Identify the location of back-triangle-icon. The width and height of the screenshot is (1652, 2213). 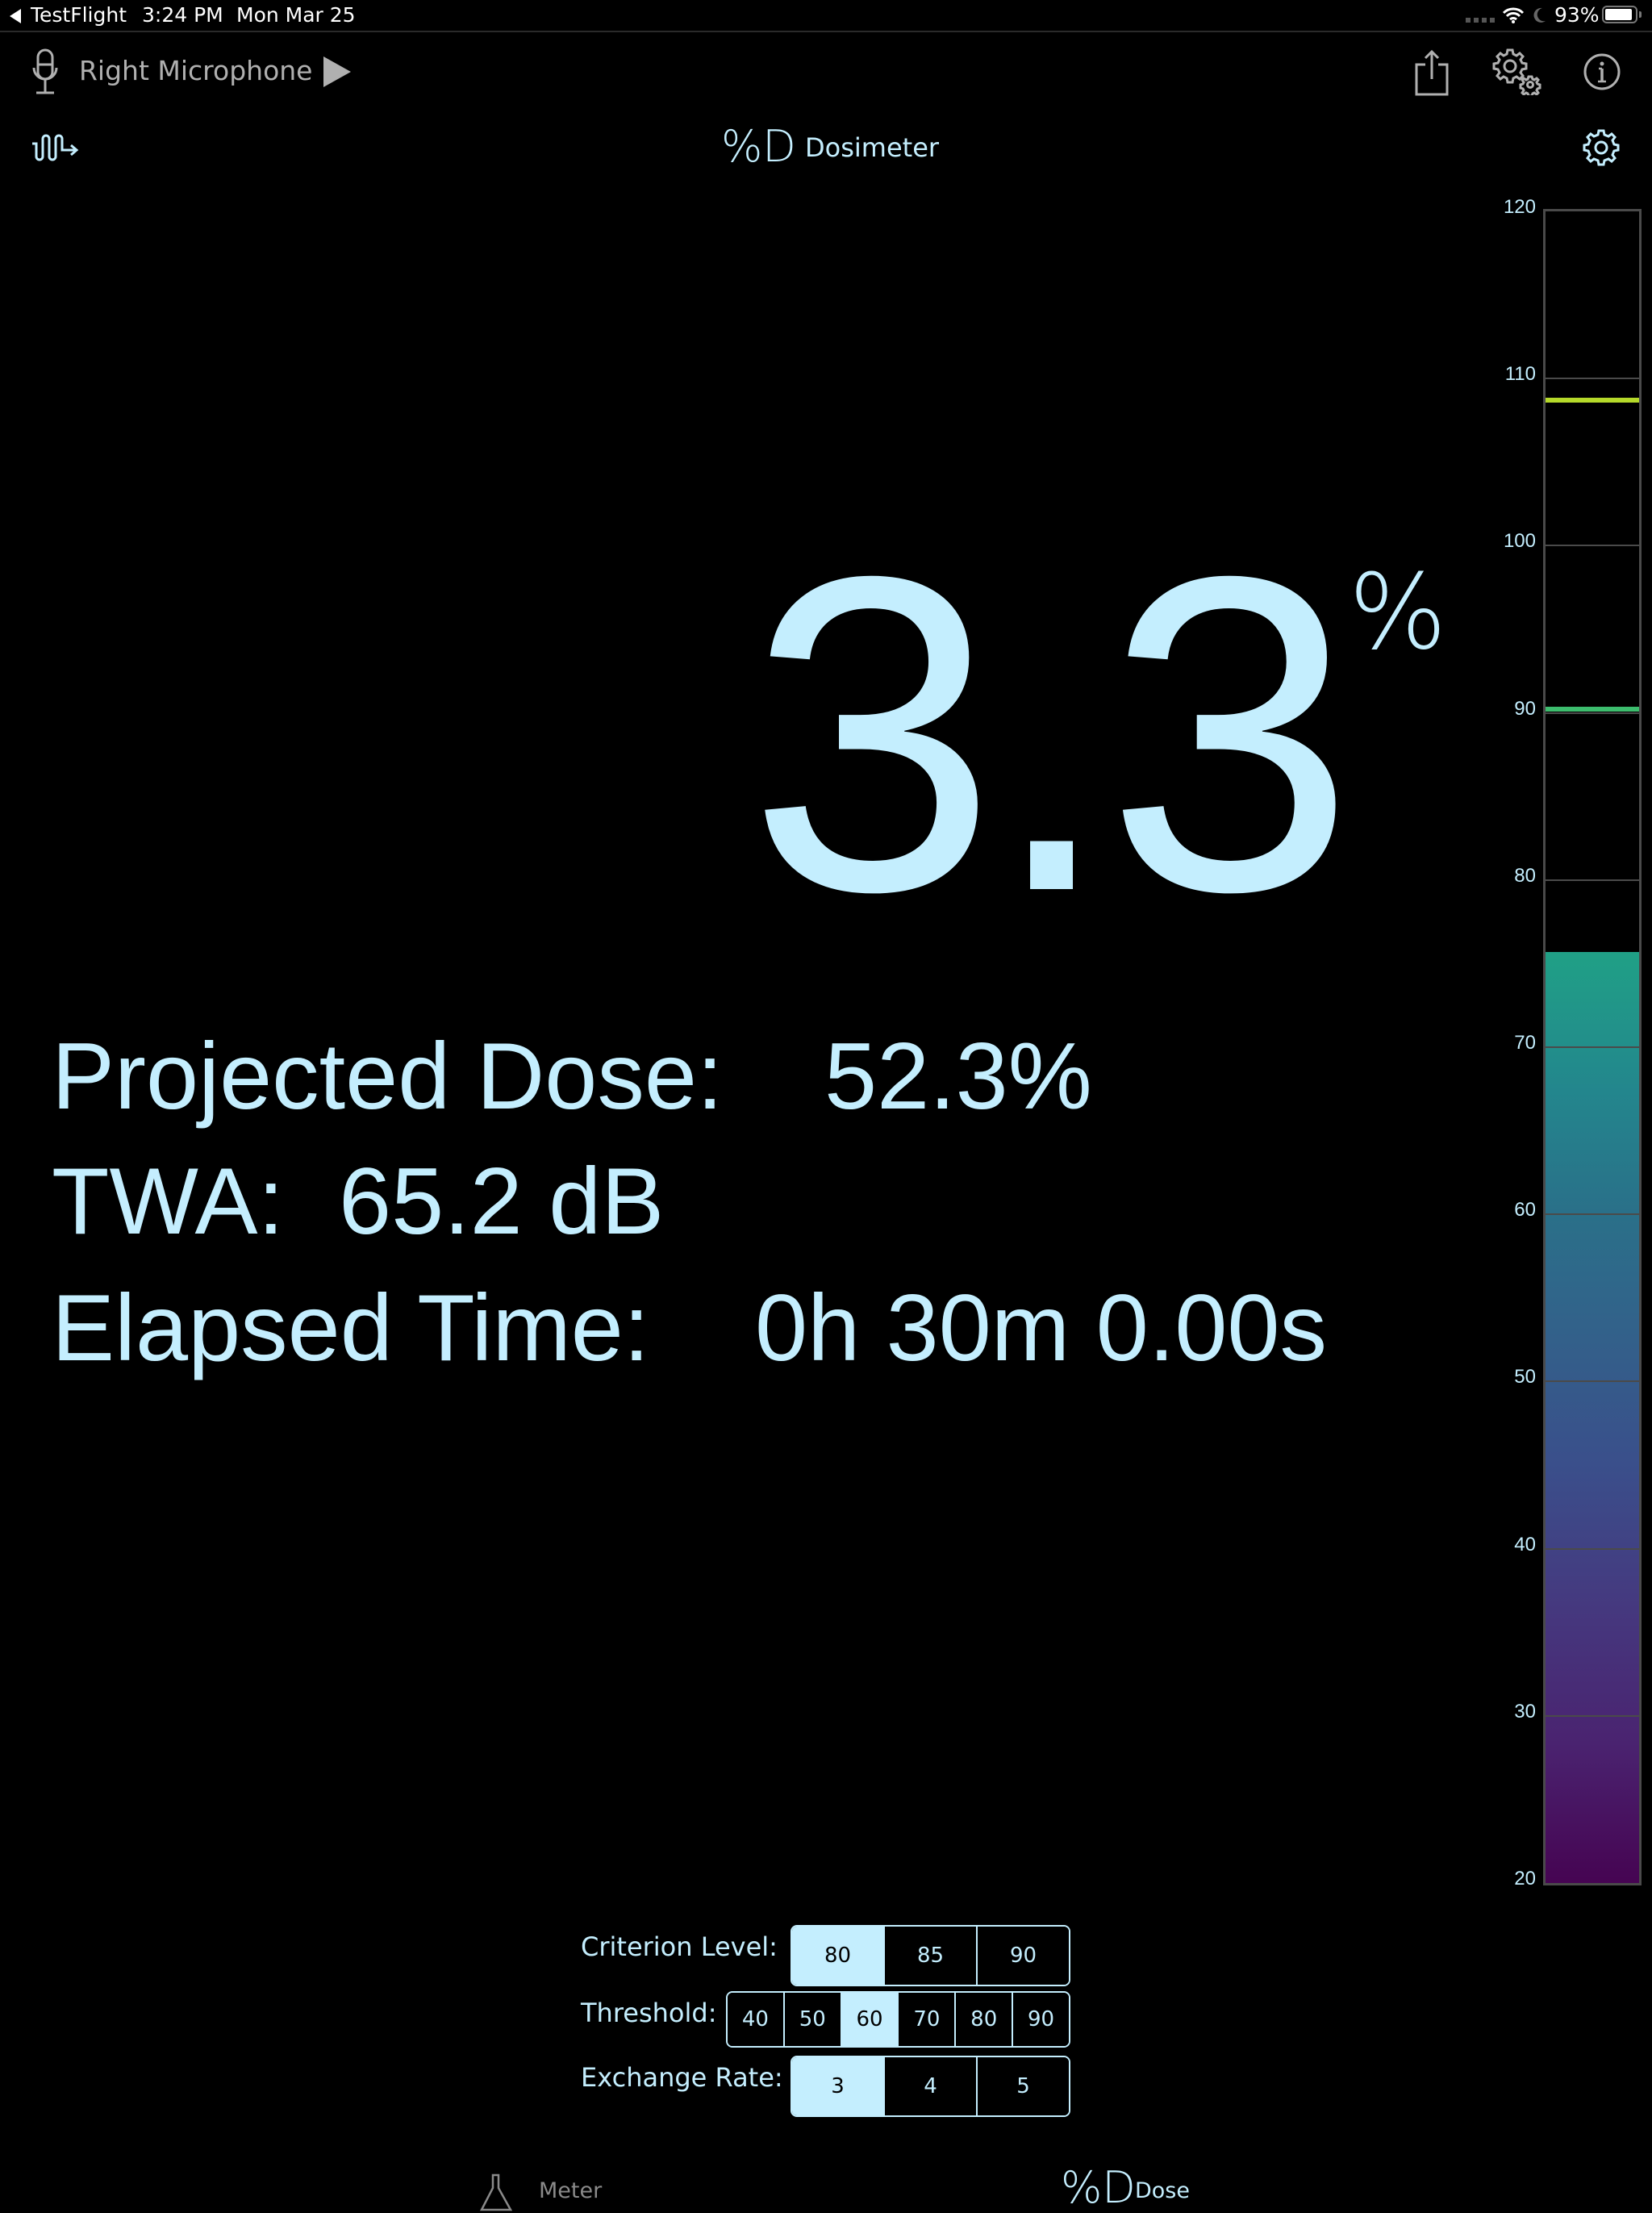
(16, 16).